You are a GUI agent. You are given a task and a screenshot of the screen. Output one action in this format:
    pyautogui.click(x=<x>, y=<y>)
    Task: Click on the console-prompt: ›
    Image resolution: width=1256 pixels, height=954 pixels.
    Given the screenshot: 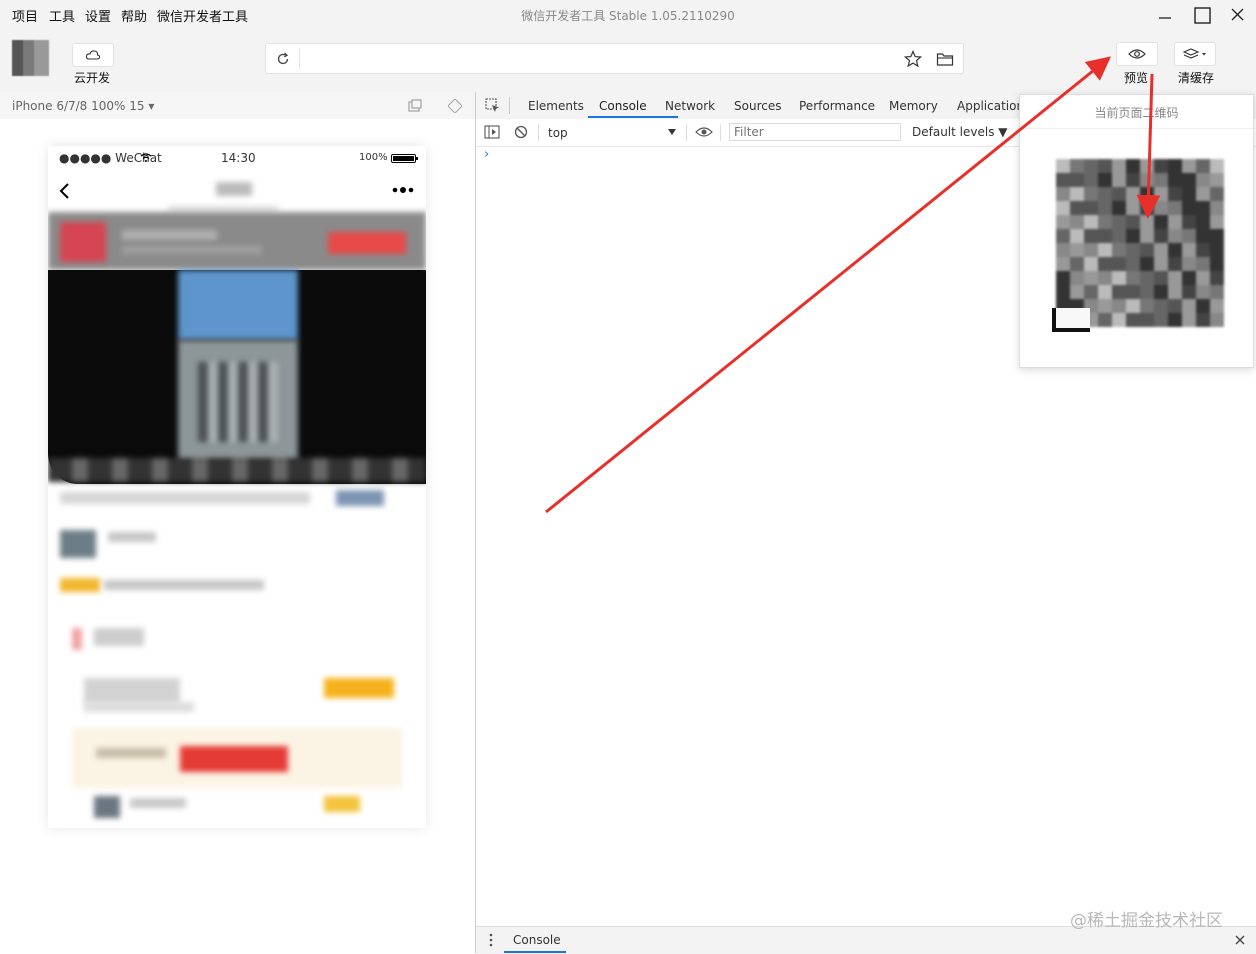 What is the action you would take?
    pyautogui.click(x=486, y=154)
    